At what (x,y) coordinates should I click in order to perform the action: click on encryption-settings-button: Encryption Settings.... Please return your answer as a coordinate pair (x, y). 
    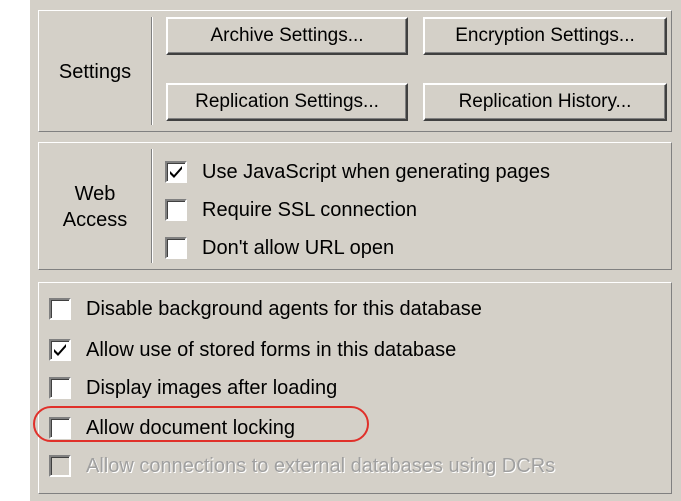
    Looking at the image, I should click on (545, 36).